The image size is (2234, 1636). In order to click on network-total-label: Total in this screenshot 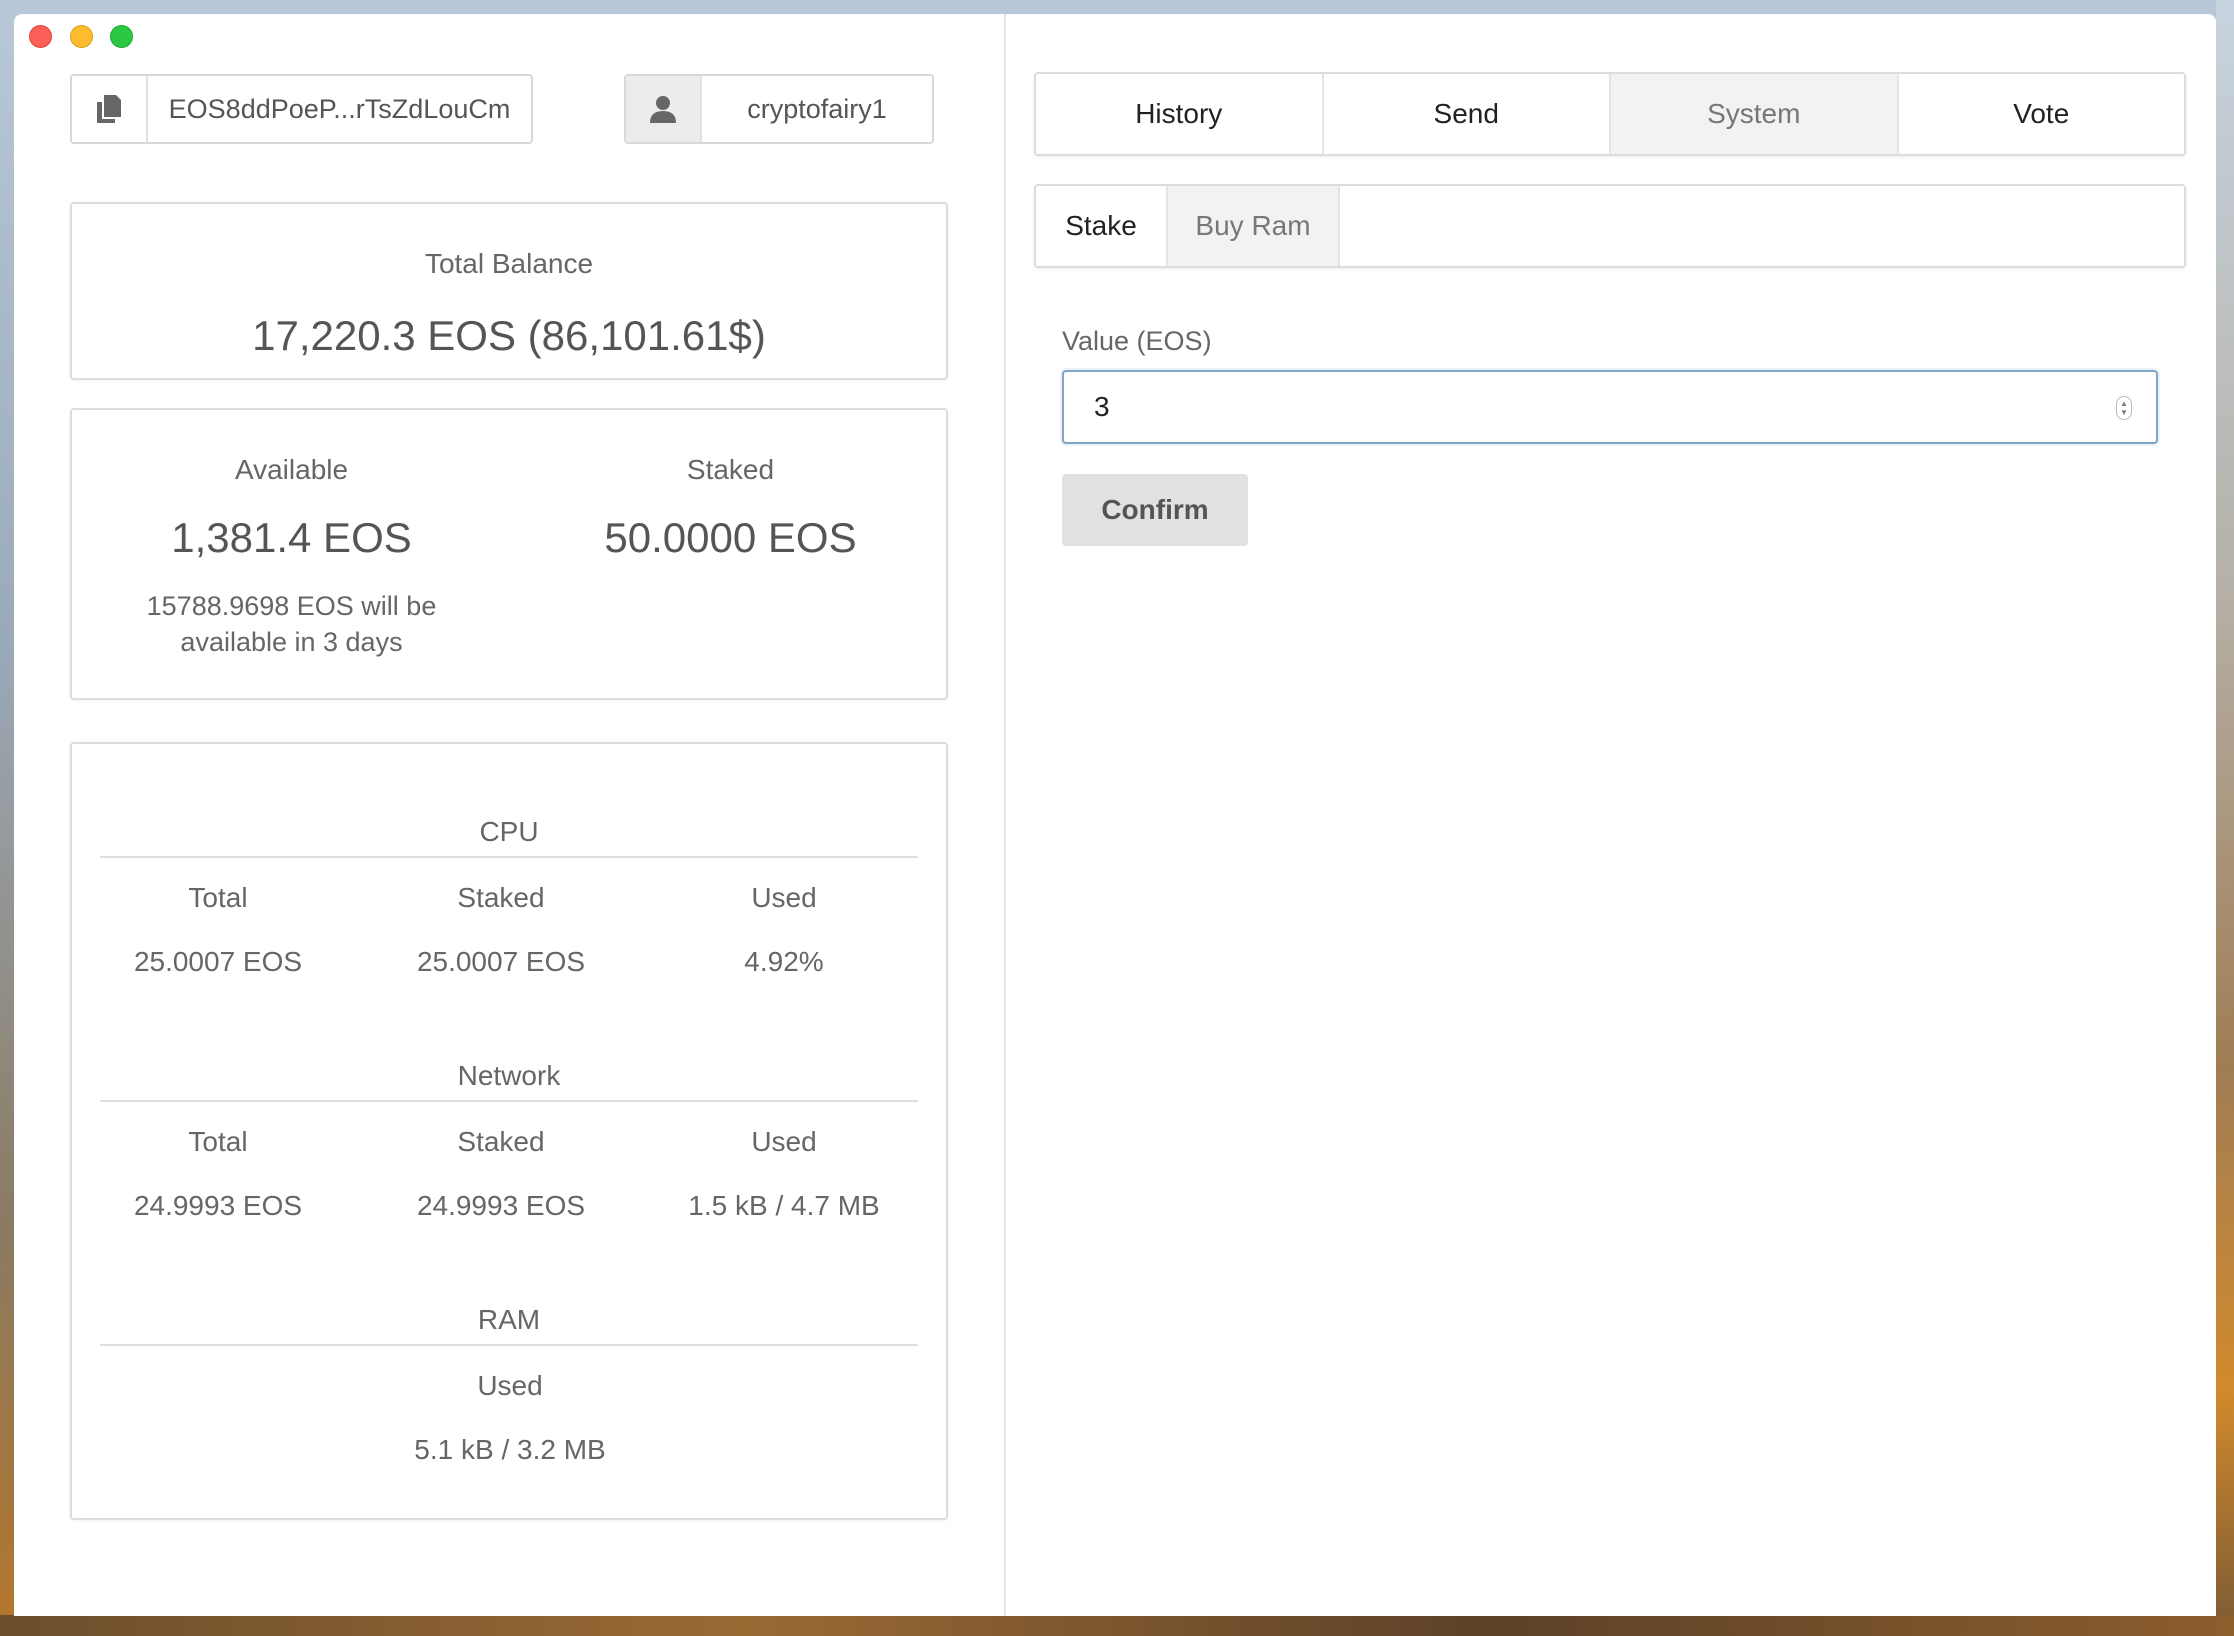, I will do `click(218, 1141)`.